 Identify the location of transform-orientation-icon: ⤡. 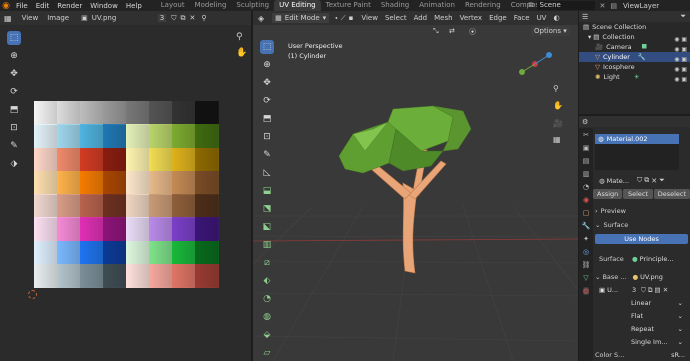
(436, 31).